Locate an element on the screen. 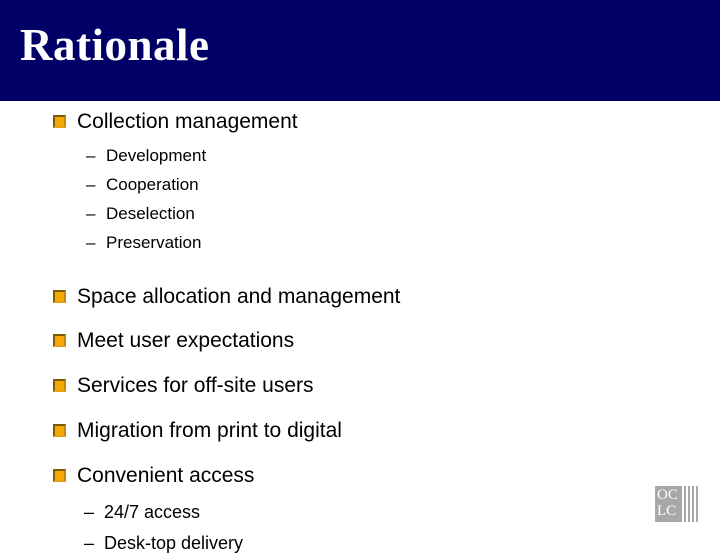 The image size is (720, 556). list-item-label: Migration from print to digital is located at coordinates (209, 430).